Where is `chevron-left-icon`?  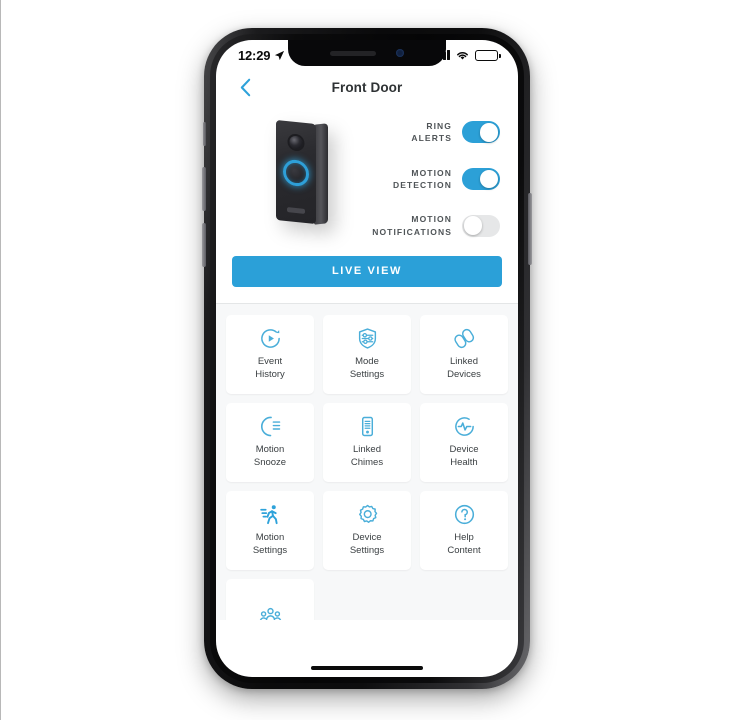 chevron-left-icon is located at coordinates (245, 87).